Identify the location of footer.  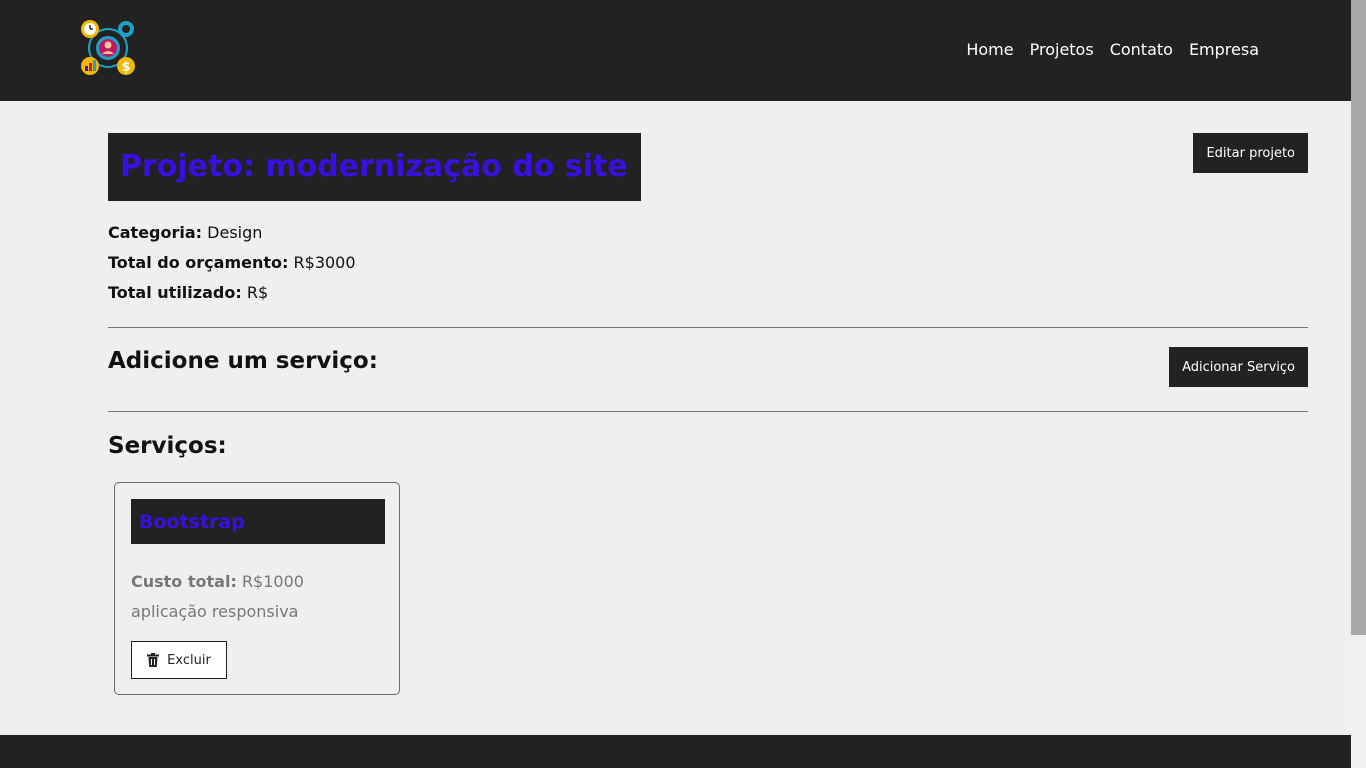
(675, 751).